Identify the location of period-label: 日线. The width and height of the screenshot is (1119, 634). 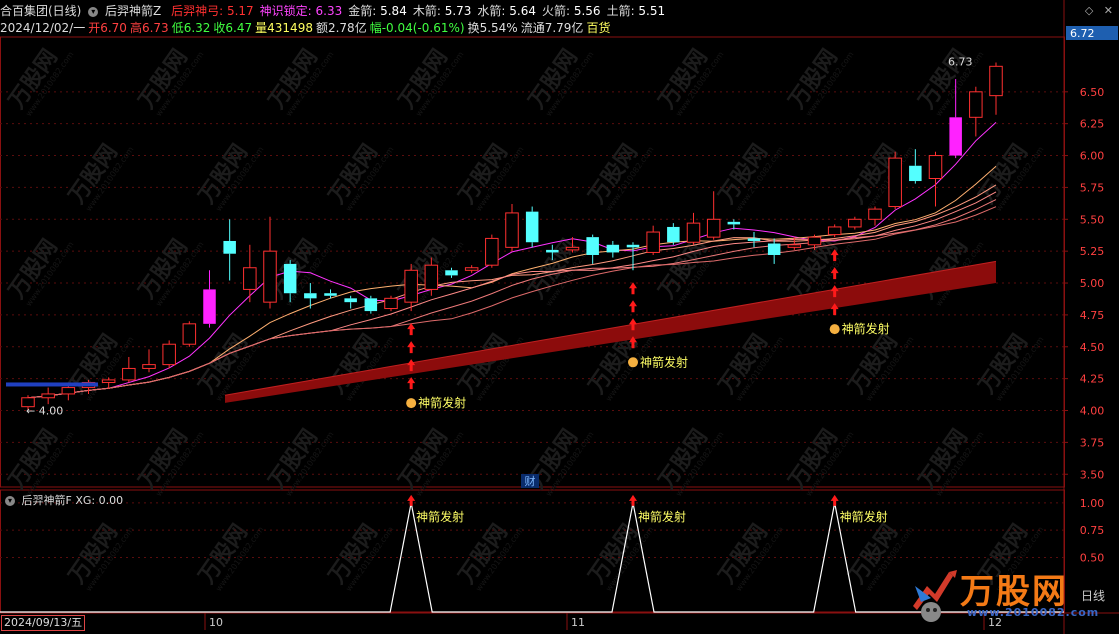
(1093, 595).